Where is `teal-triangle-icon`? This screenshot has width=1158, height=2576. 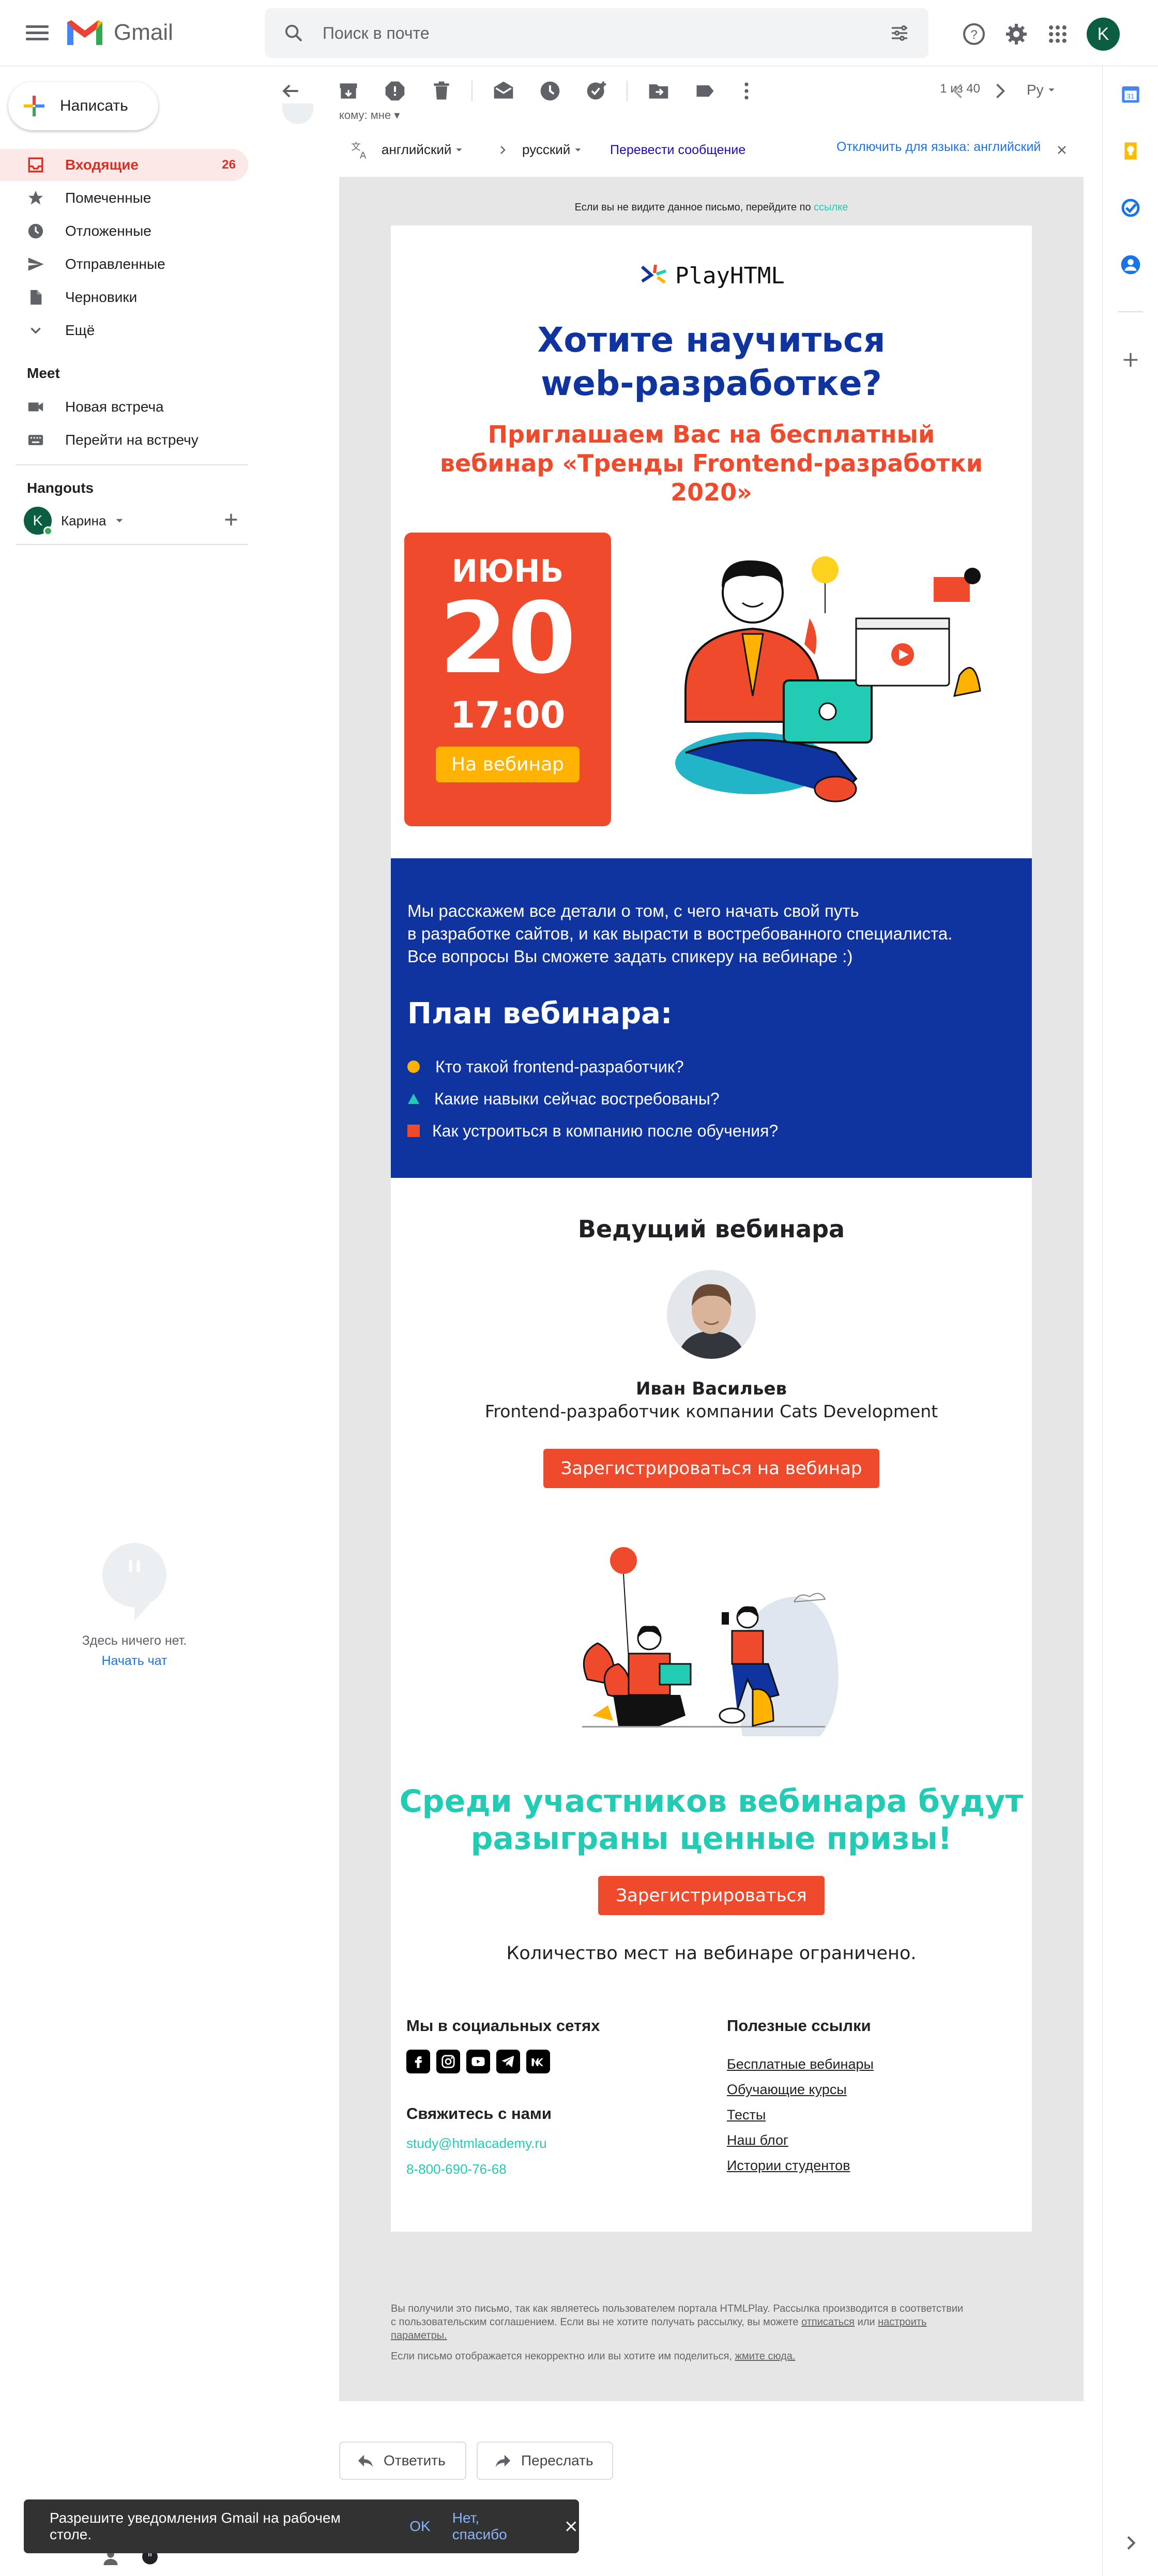 teal-triangle-icon is located at coordinates (414, 1099).